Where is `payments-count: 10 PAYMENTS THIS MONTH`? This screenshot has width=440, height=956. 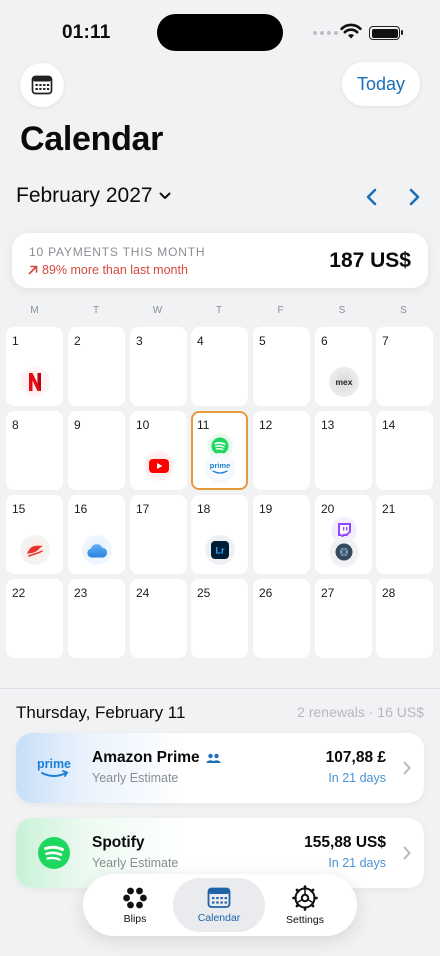
payments-count: 10 PAYMENTS THIS MONTH is located at coordinates (117, 252).